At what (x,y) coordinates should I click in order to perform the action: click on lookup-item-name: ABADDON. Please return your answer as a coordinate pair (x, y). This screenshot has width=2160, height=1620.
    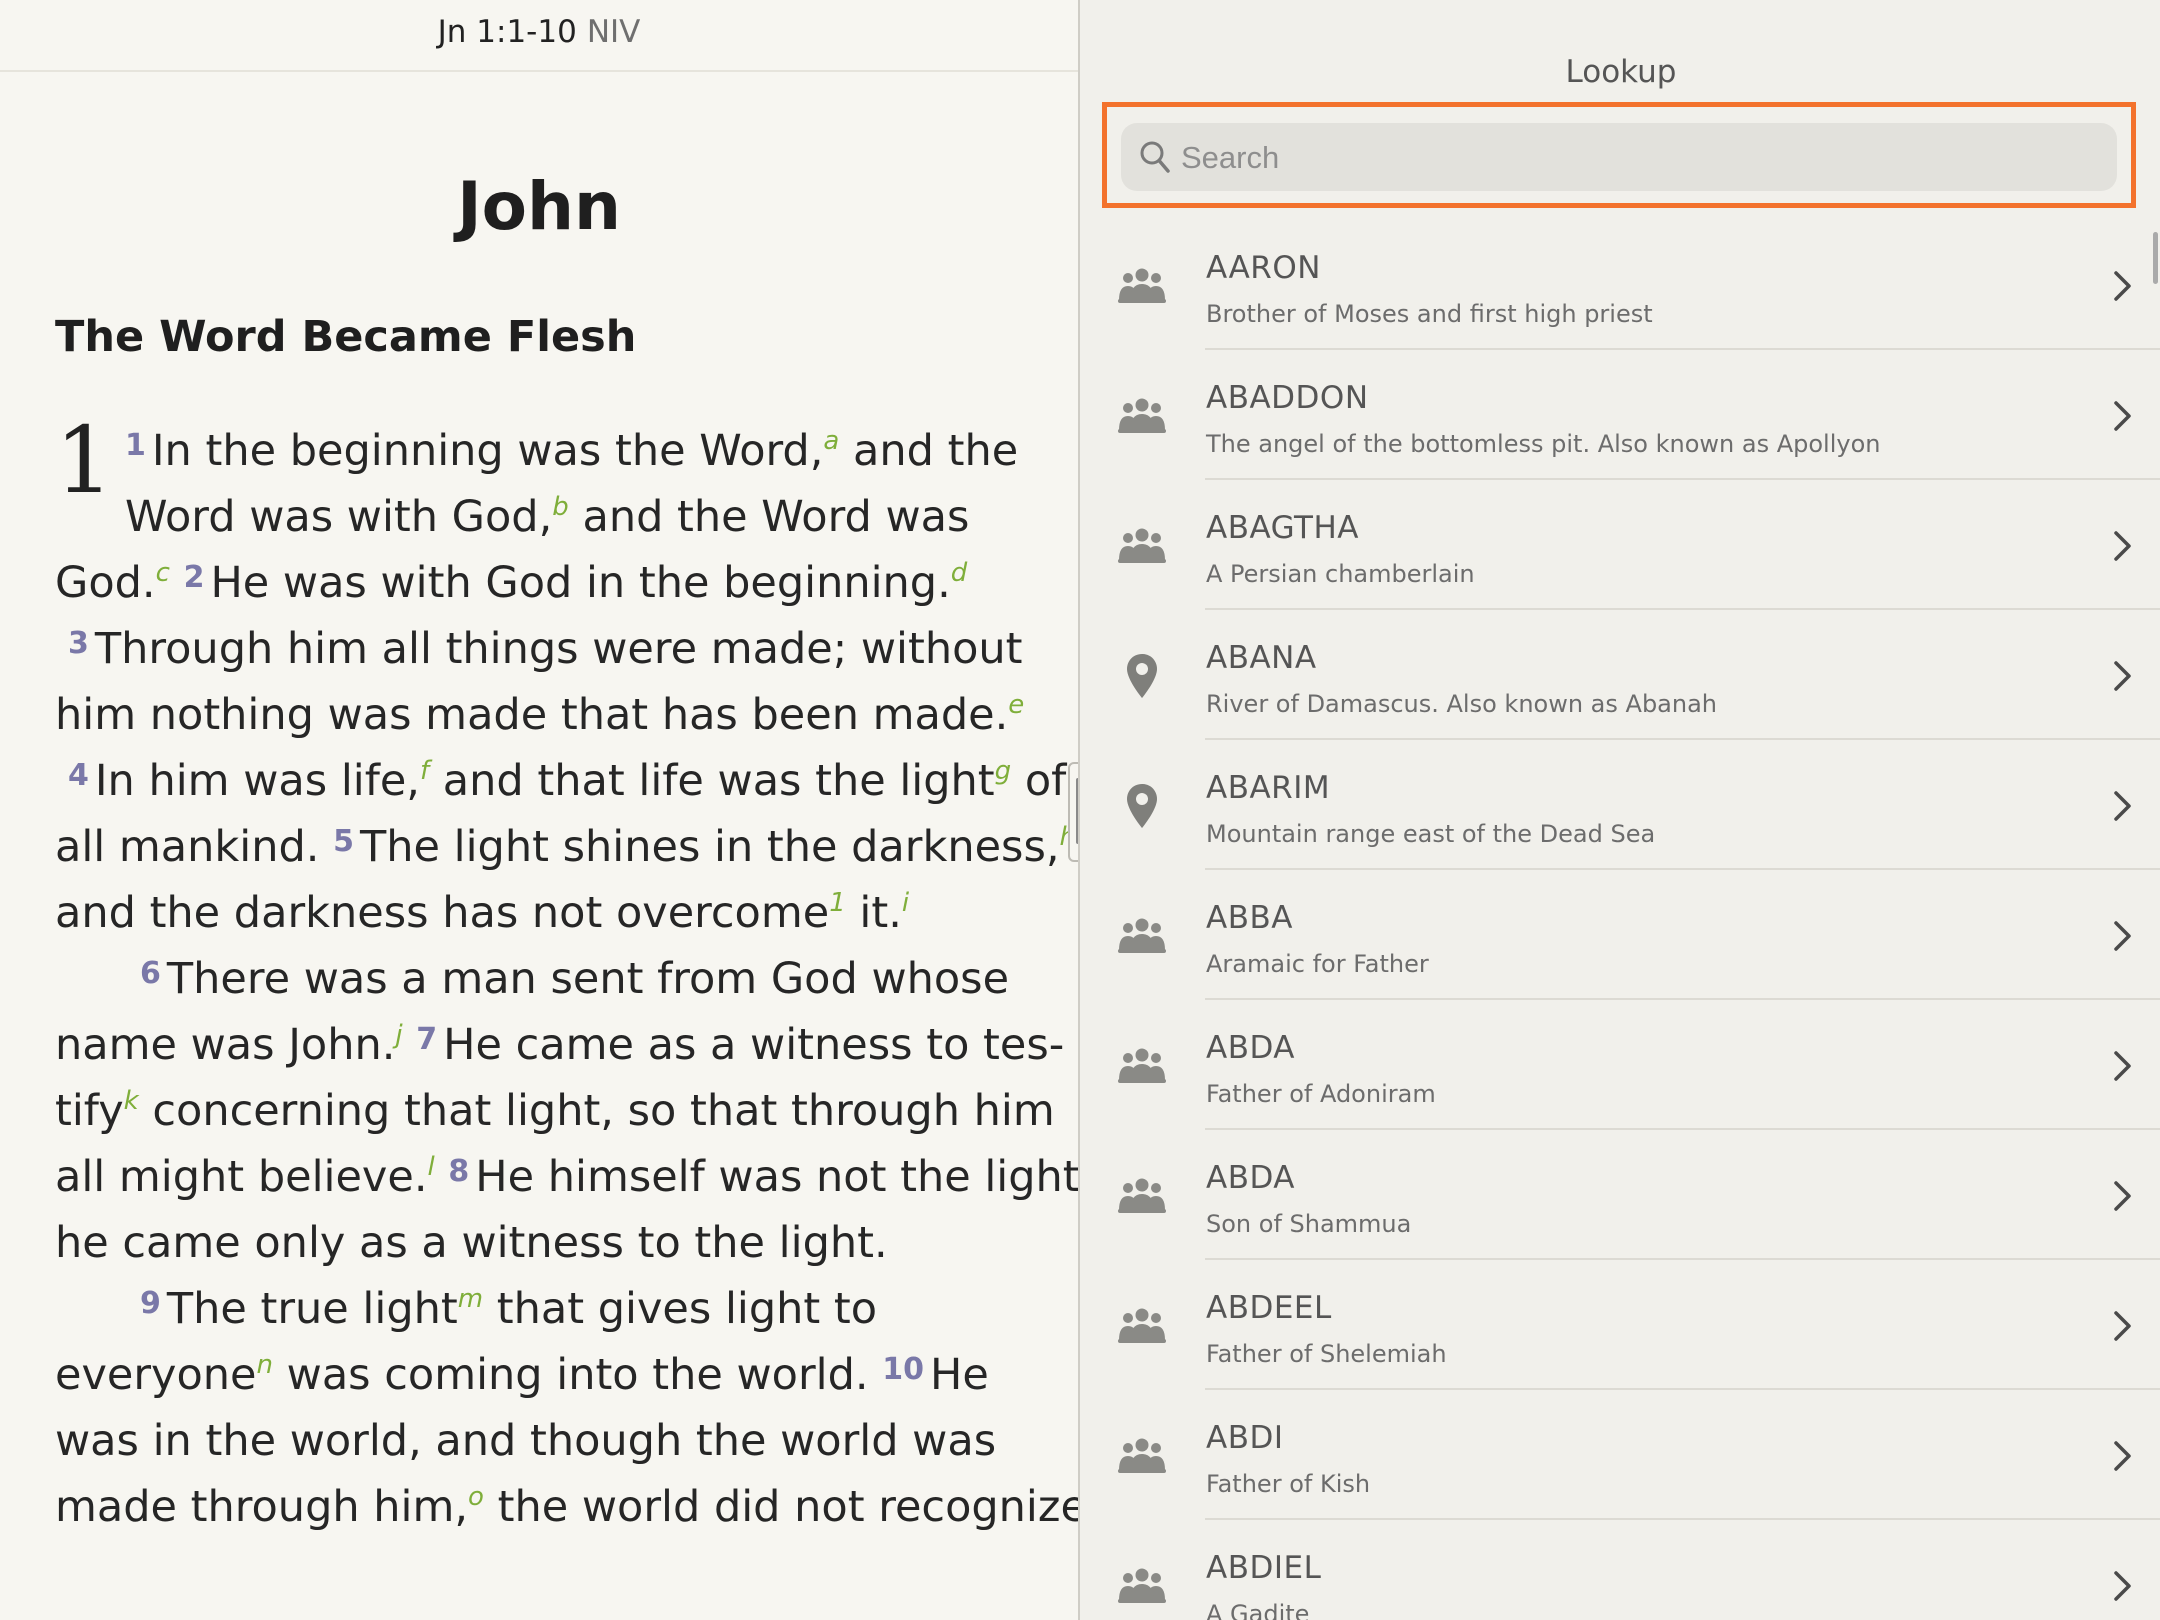
    Looking at the image, I should click on (1287, 398).